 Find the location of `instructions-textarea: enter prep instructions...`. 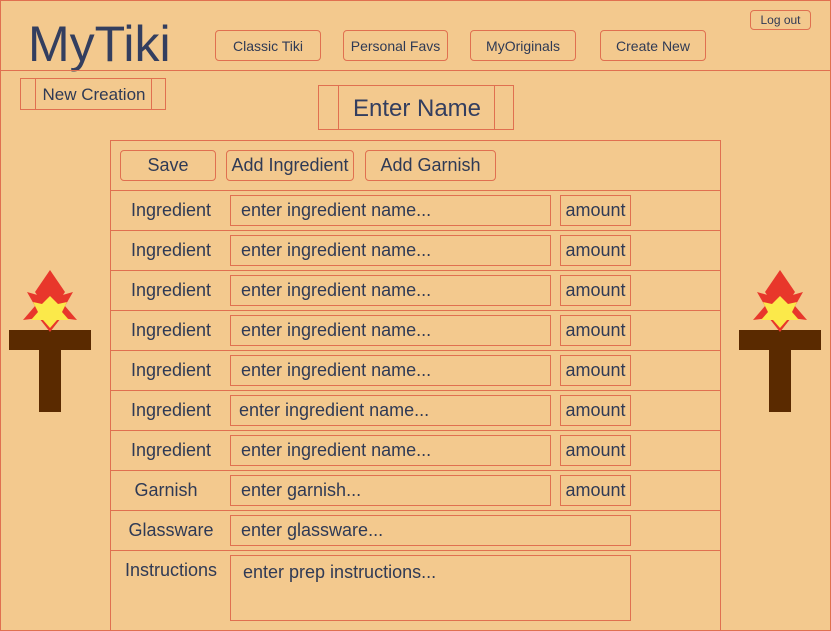

instructions-textarea: enter prep instructions... is located at coordinates (430, 588).